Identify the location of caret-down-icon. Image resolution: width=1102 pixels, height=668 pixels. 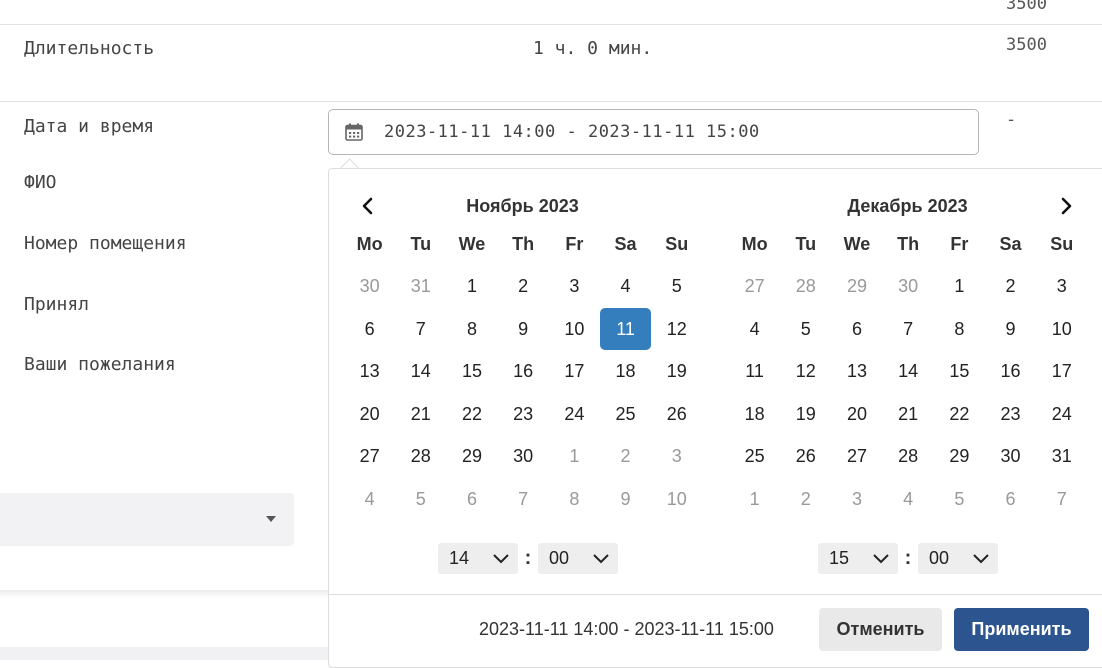
(271, 519).